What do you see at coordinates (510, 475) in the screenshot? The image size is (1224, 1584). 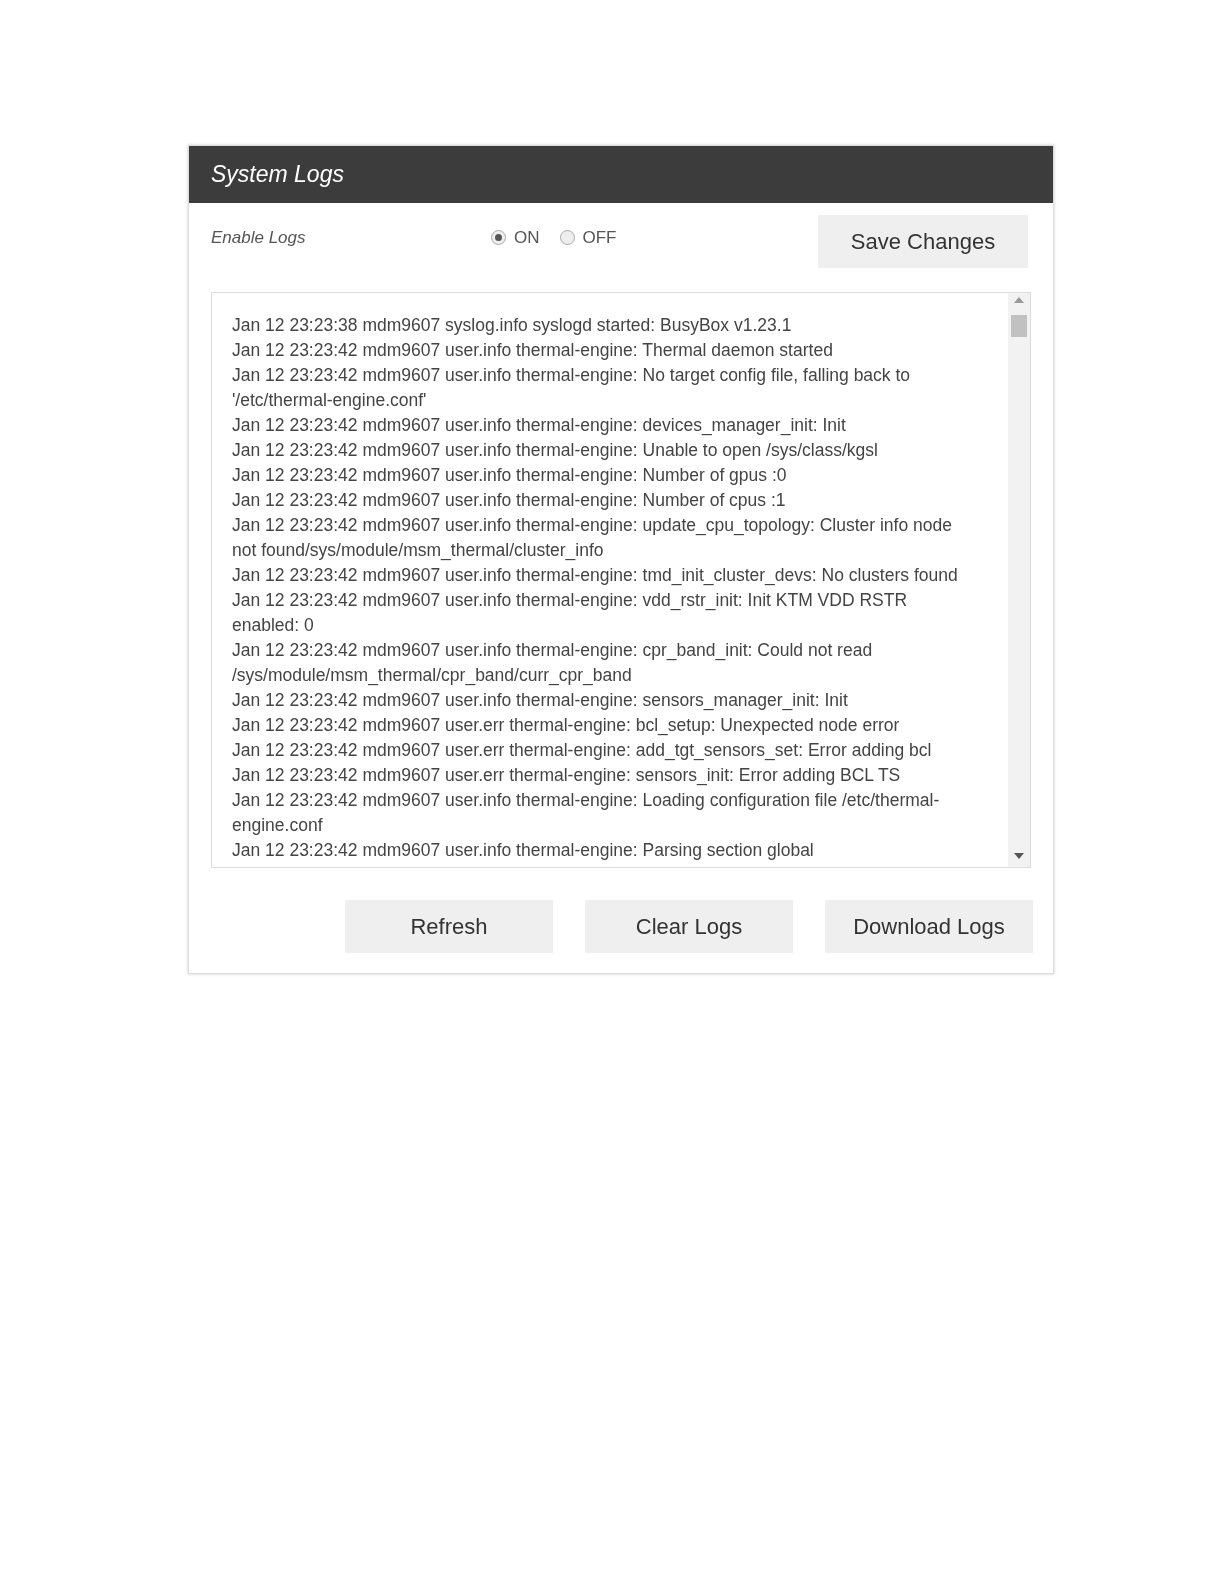 I see `log-line: Jan 12 23:23:42 mdm9607 user.info thermal-engine: Number of gpus :0` at bounding box center [510, 475].